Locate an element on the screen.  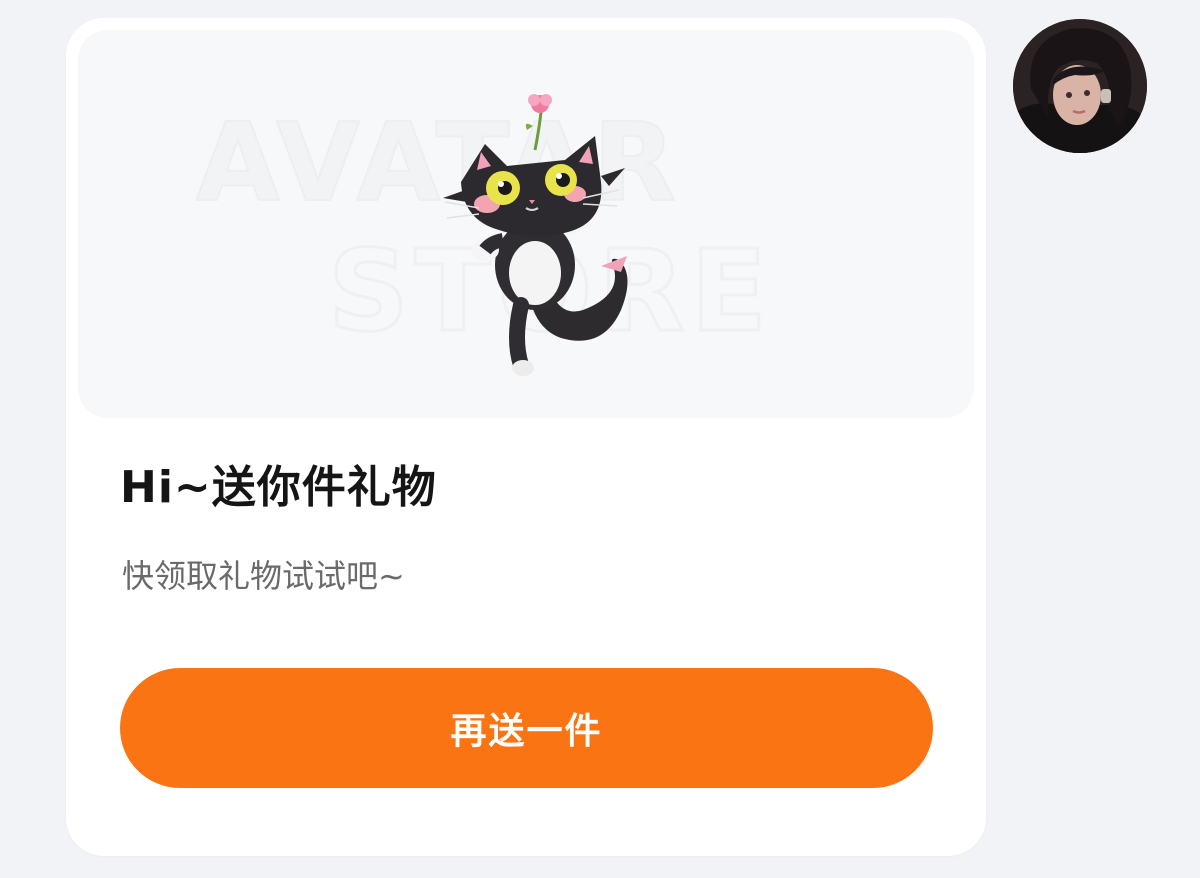
sender-avatar is located at coordinates (1080, 86).